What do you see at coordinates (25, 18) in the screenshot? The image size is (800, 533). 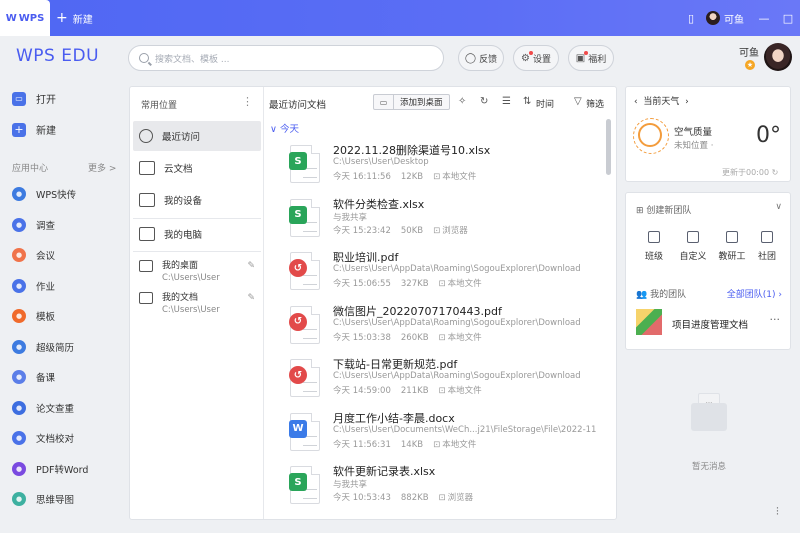 I see `home-tab: W WPS` at bounding box center [25, 18].